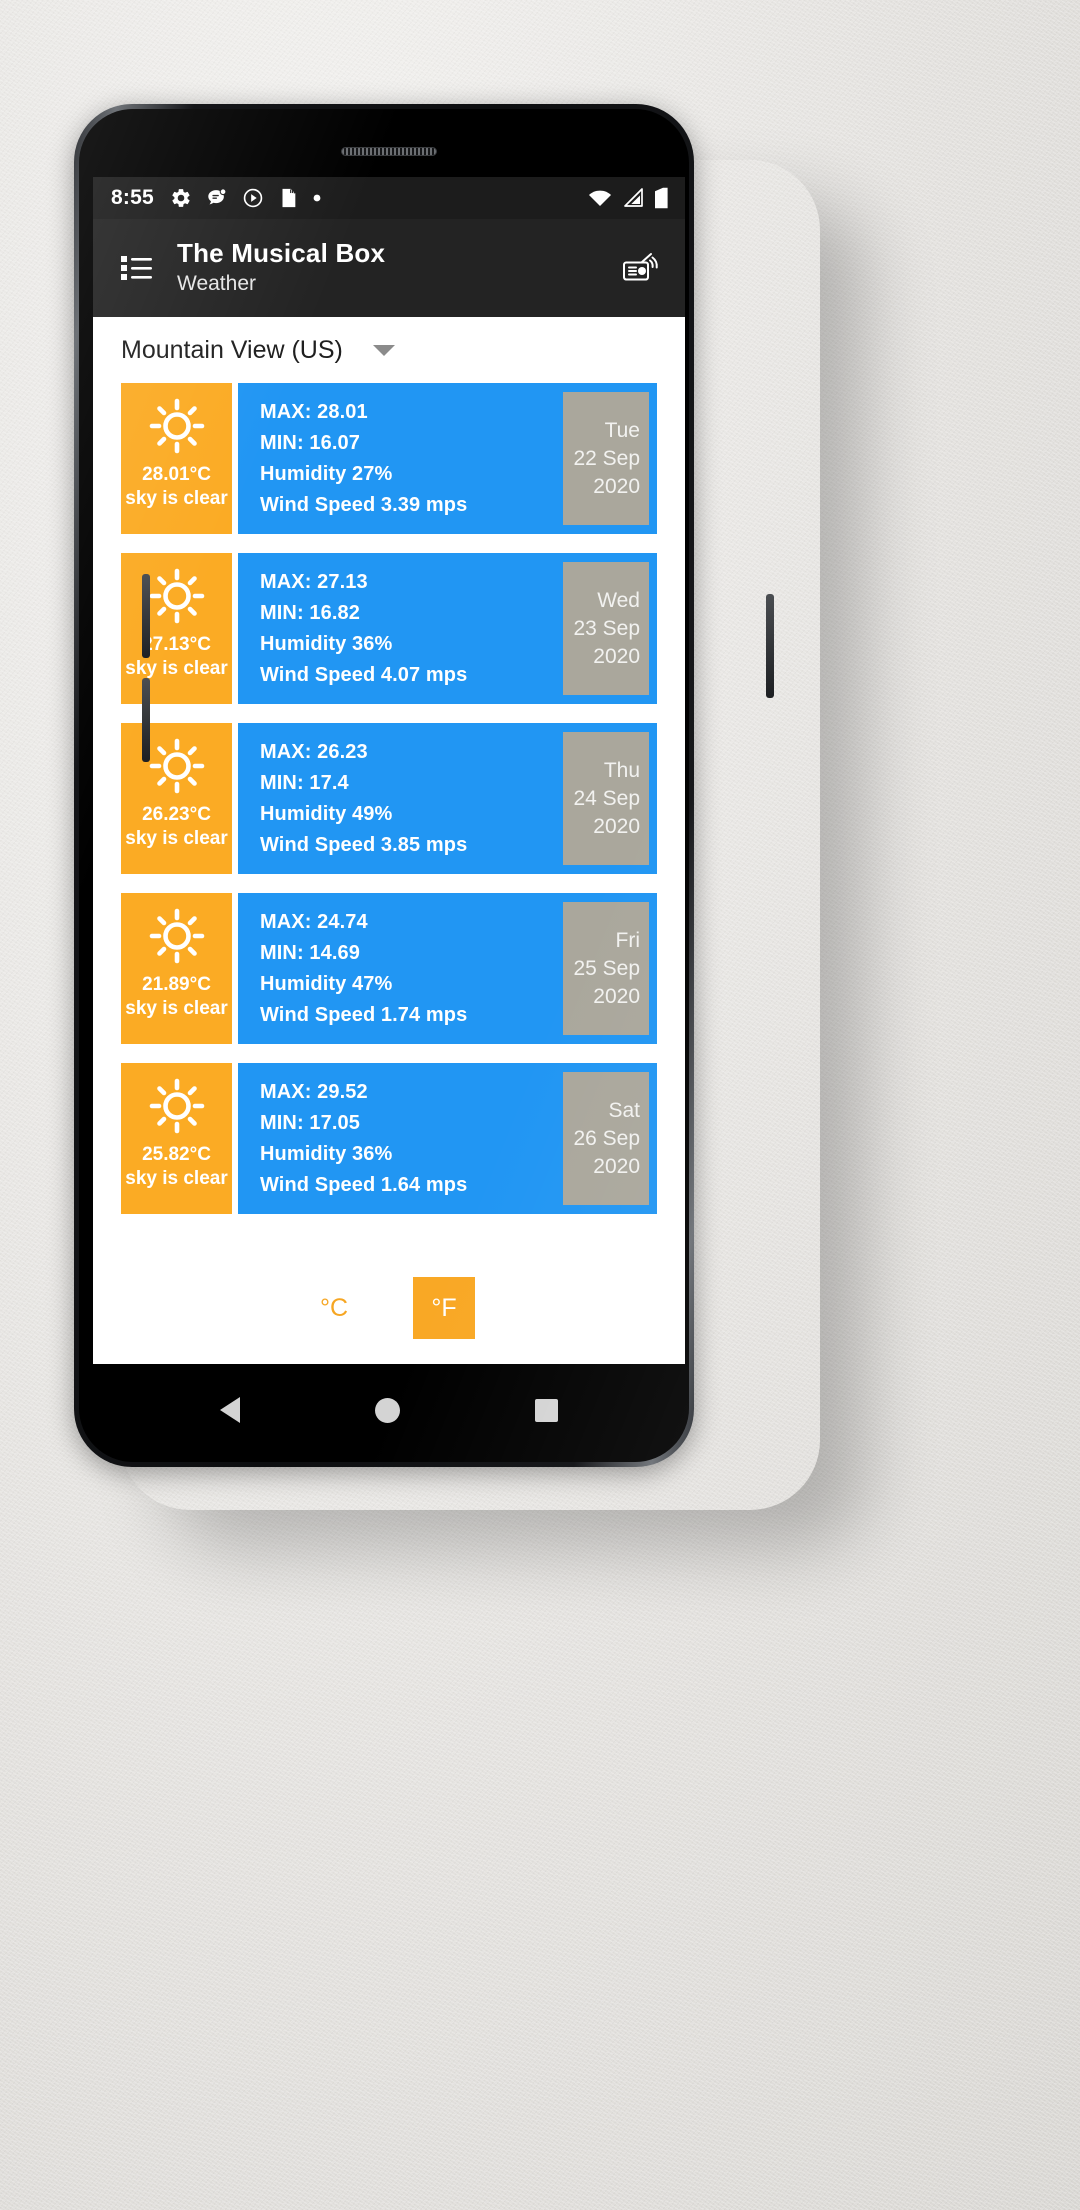  I want to click on forecast-date: Tue 22 Sep 2020, so click(606, 458).